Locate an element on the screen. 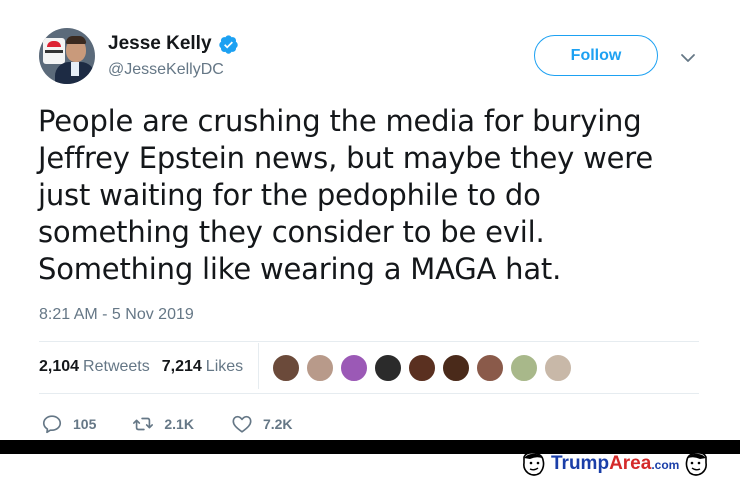  chevron-down-icon is located at coordinates (688, 58).